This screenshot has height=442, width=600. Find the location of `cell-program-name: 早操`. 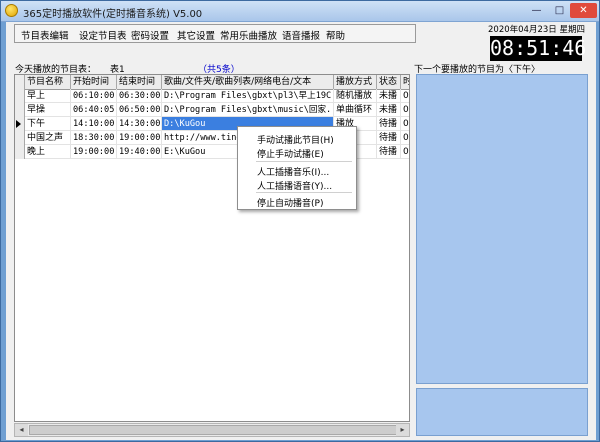

cell-program-name: 早操 is located at coordinates (48, 110).